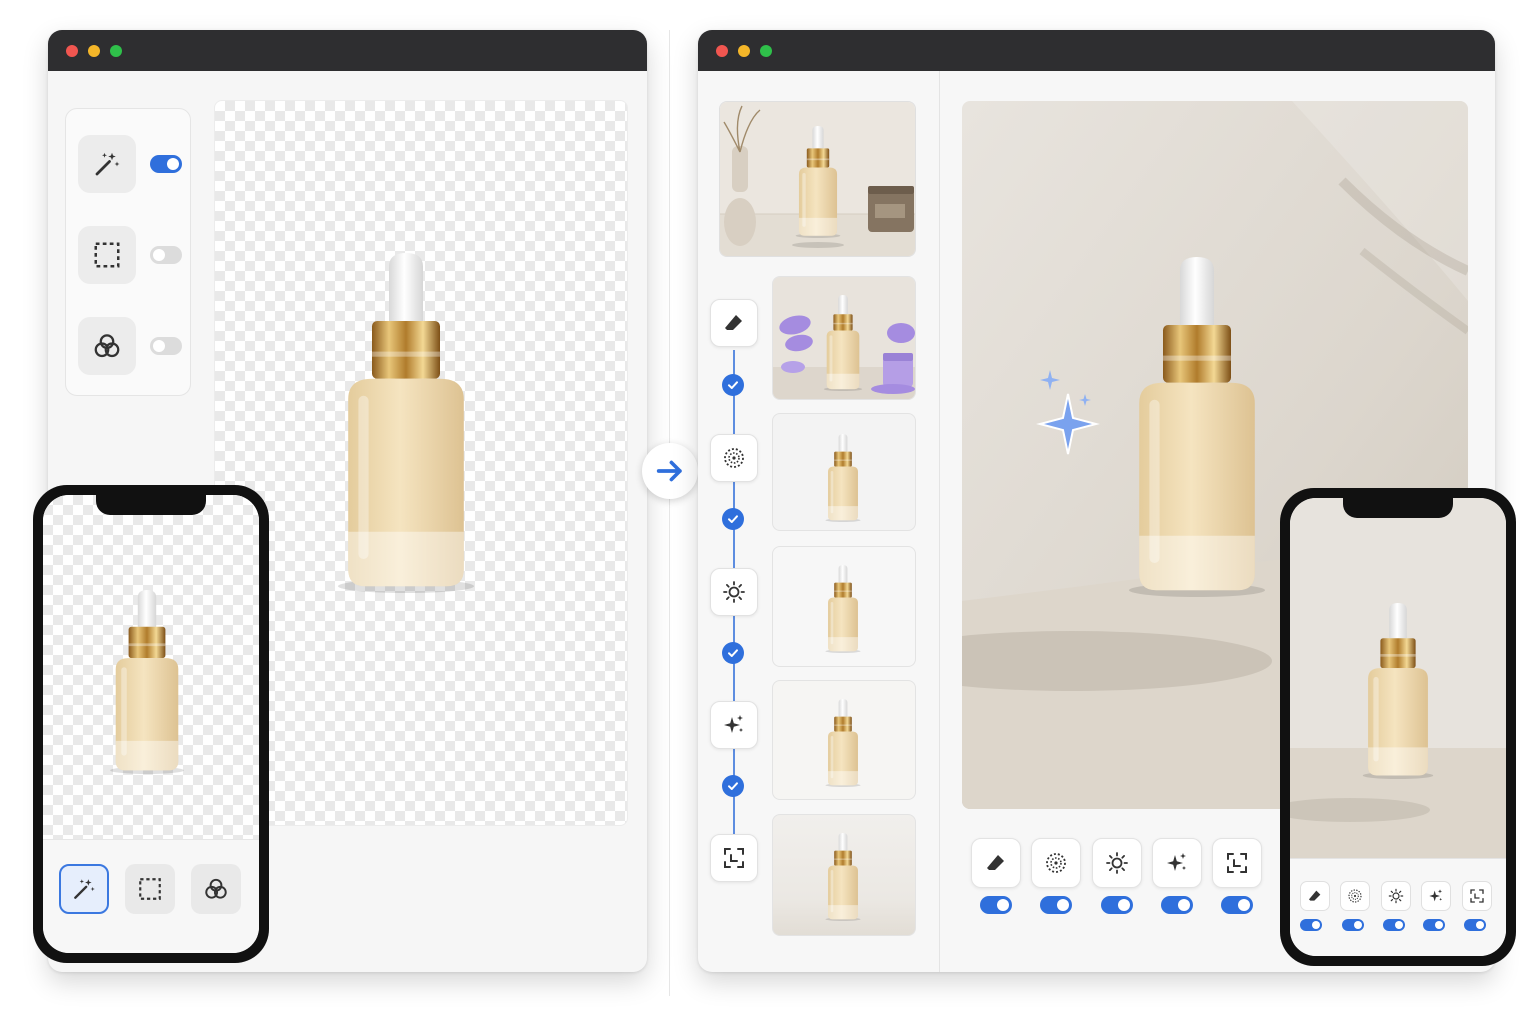 Image resolution: width=1536 pixels, height=1024 pixels. Describe the element at coordinates (939, 521) in the screenshot. I see `sidebar-divider` at that location.